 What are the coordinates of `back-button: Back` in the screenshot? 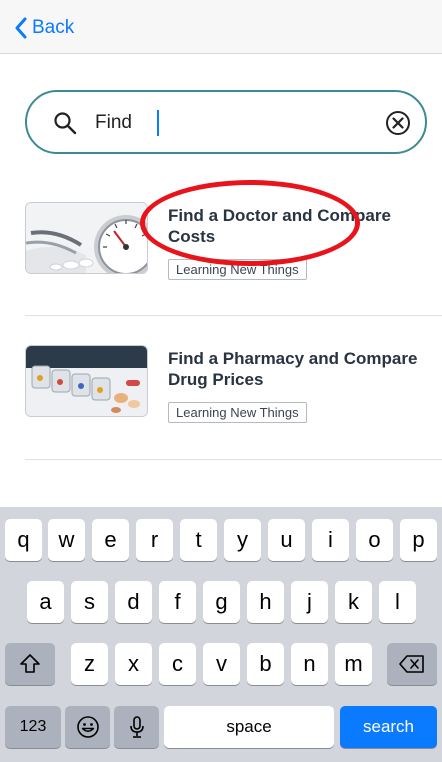 It's located at (44, 28).